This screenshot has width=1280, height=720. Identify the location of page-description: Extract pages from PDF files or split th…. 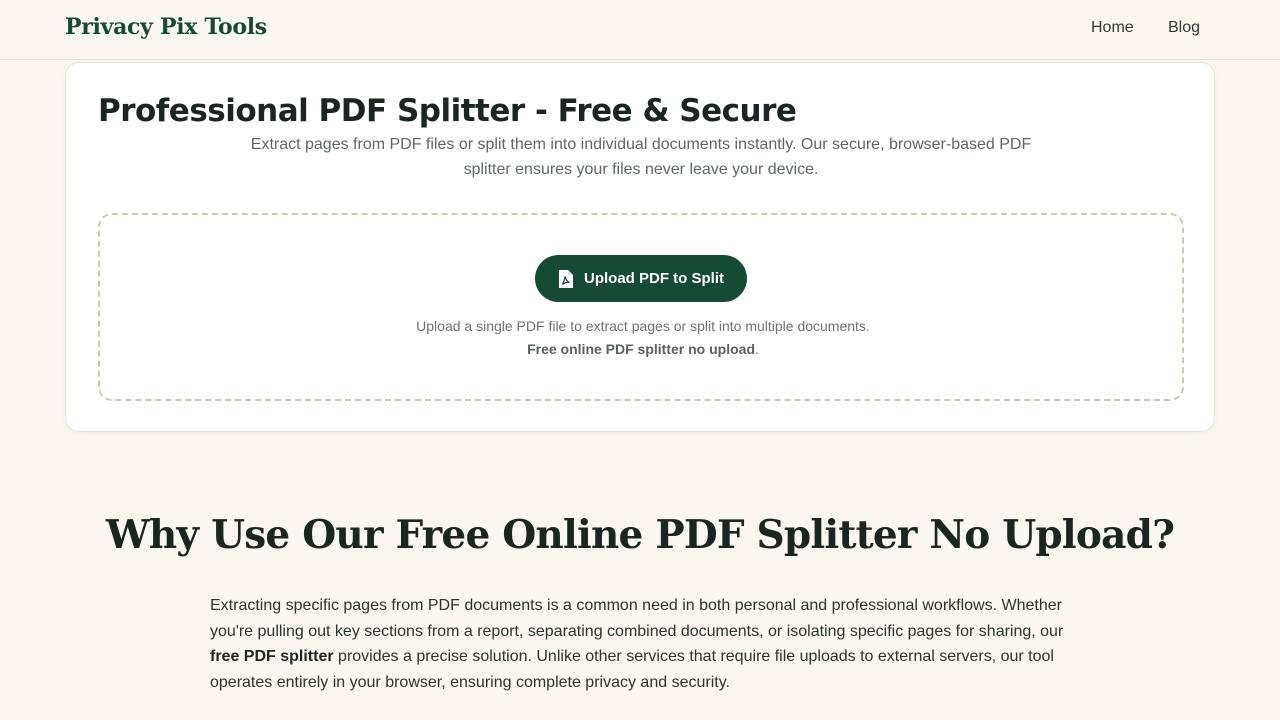
(641, 157).